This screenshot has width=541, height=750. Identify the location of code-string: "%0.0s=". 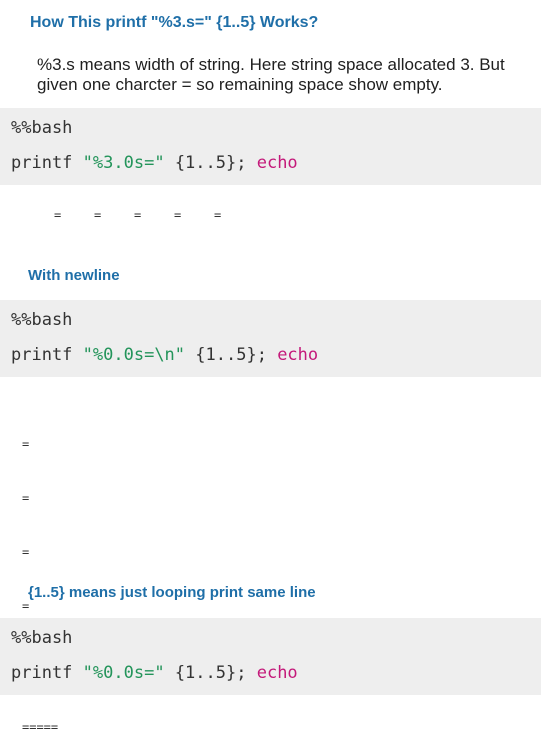
(123, 673).